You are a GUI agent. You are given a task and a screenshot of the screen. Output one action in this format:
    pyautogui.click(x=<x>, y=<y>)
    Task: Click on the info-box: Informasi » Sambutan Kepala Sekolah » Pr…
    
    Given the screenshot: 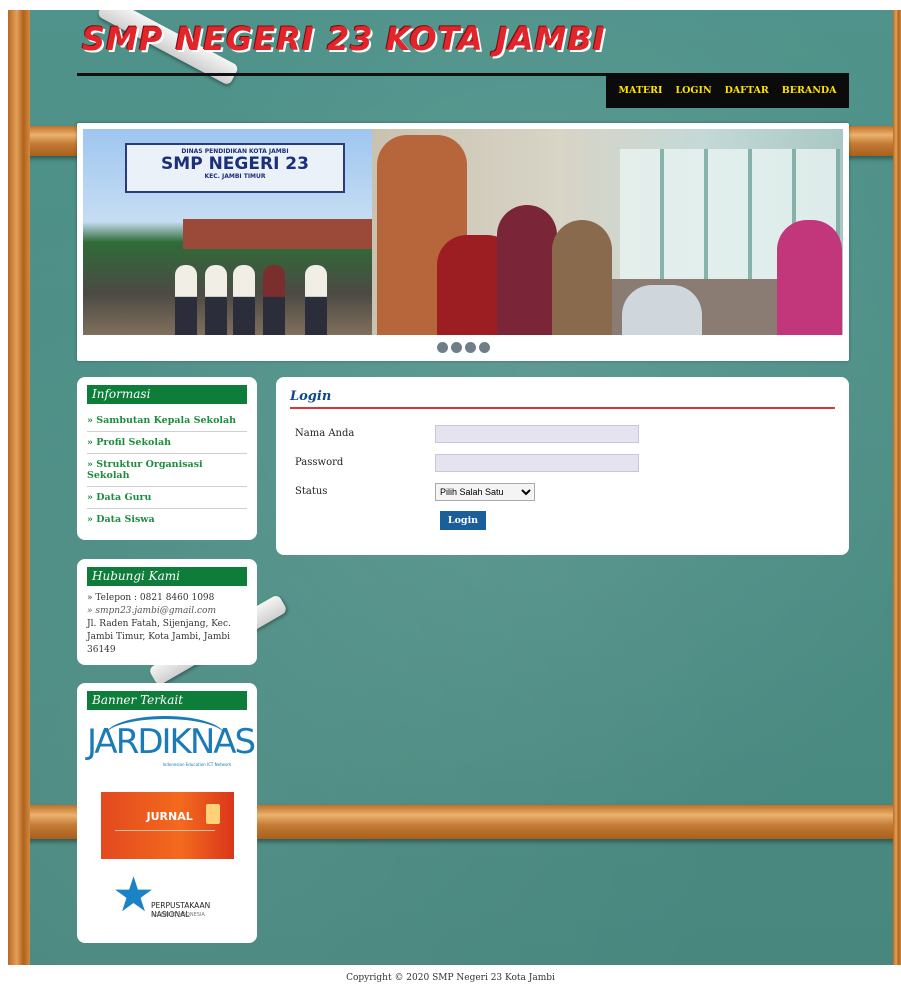 What is the action you would take?
    pyautogui.click(x=167, y=458)
    